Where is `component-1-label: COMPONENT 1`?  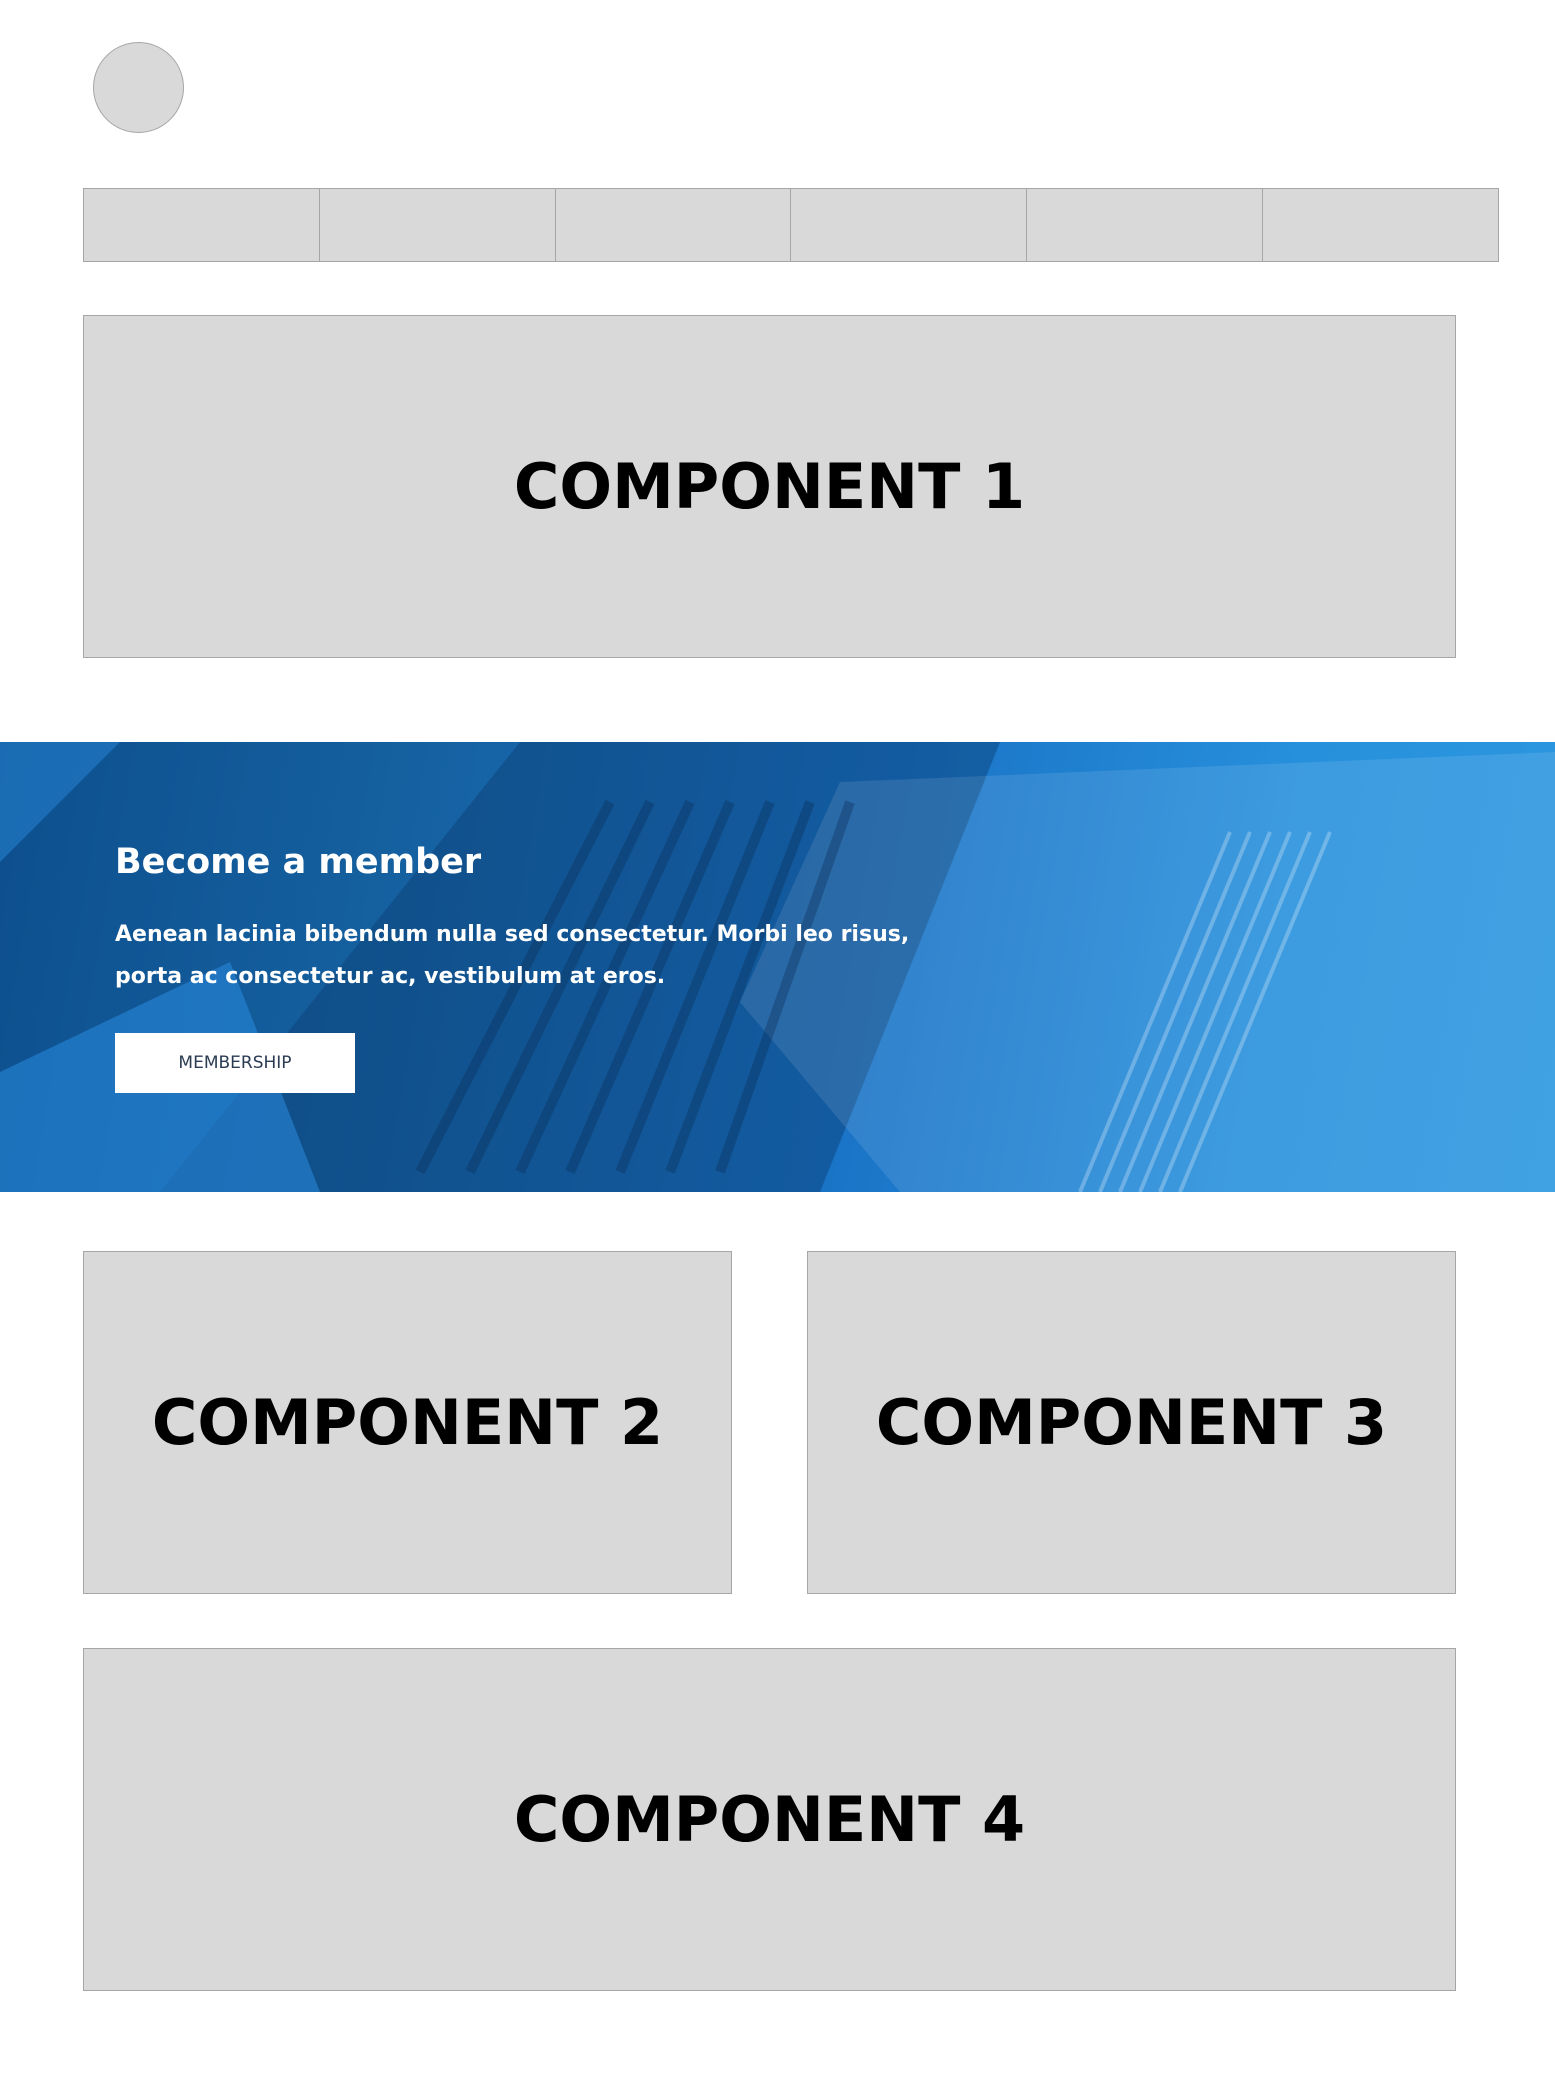
component-1-label: COMPONENT 1 is located at coordinates (769, 486).